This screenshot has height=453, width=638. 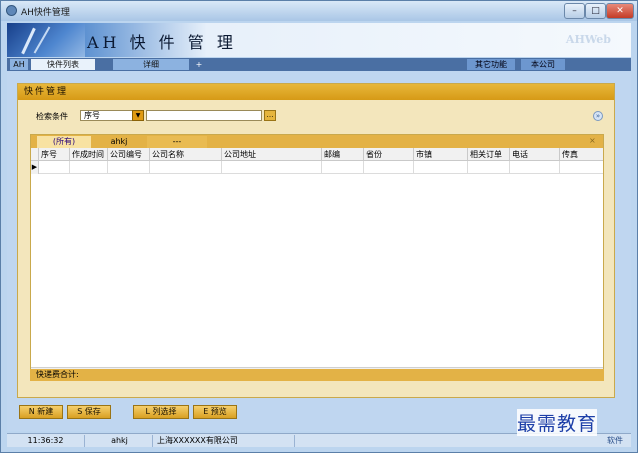 What do you see at coordinates (35, 154) in the screenshot?
I see `row-indicator-header` at bounding box center [35, 154].